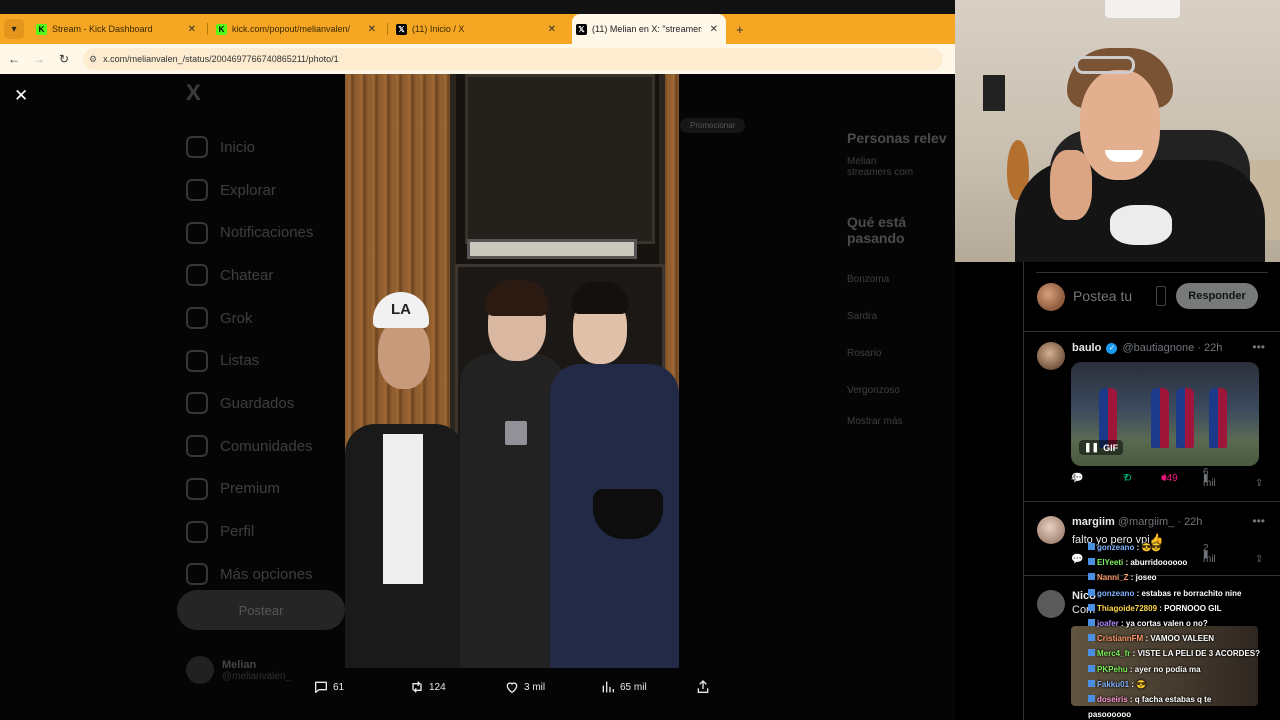 Image resolution: width=1280 pixels, height=720 pixels. Describe the element at coordinates (1183, 547) in the screenshot. I see `chat-message: gonzeano : 😎😎` at that location.